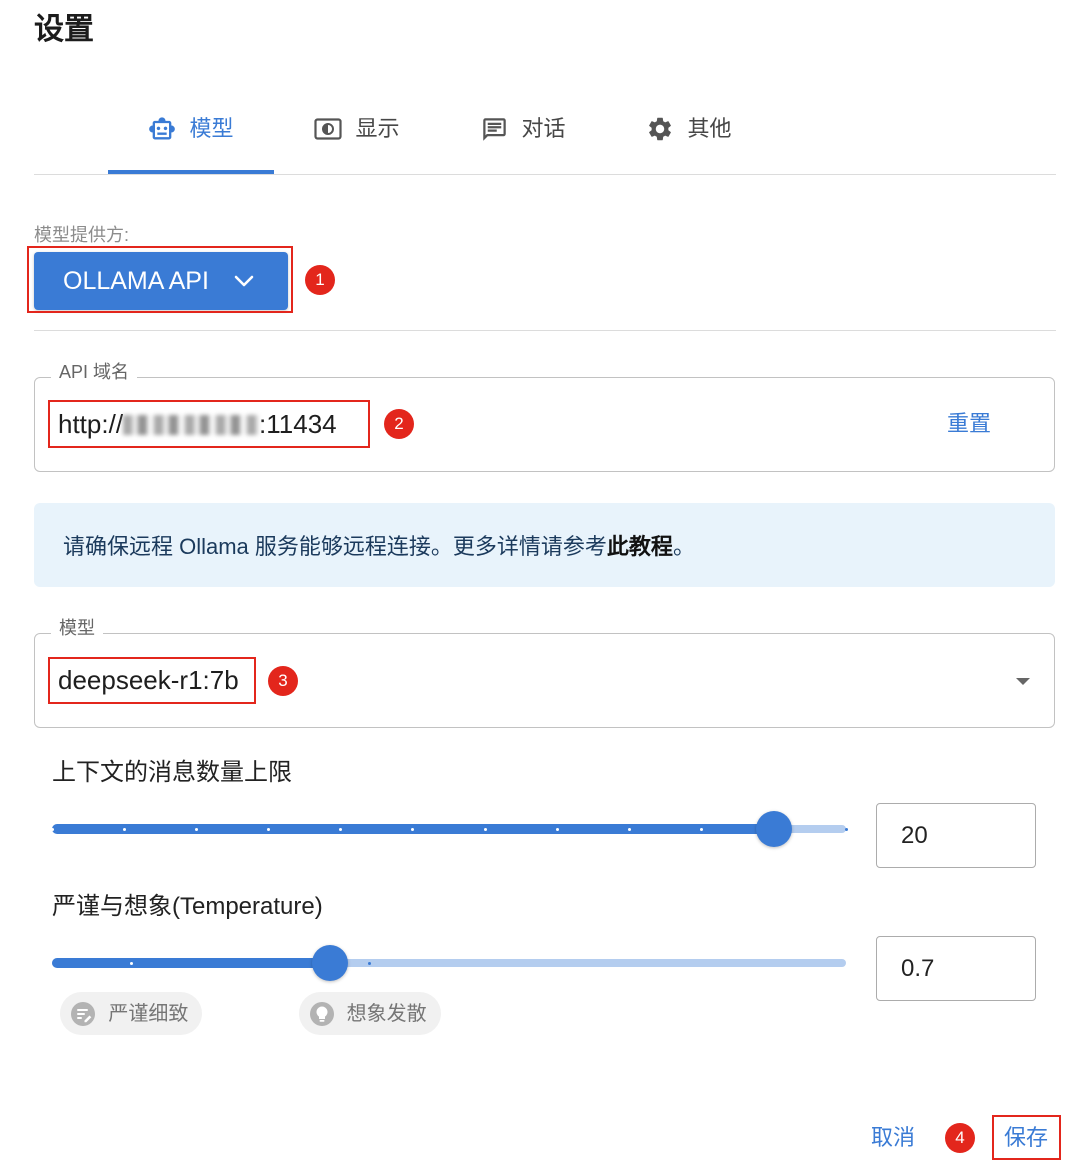 This screenshot has height=1169, width=1080. I want to click on display-icon, so click(328, 129).